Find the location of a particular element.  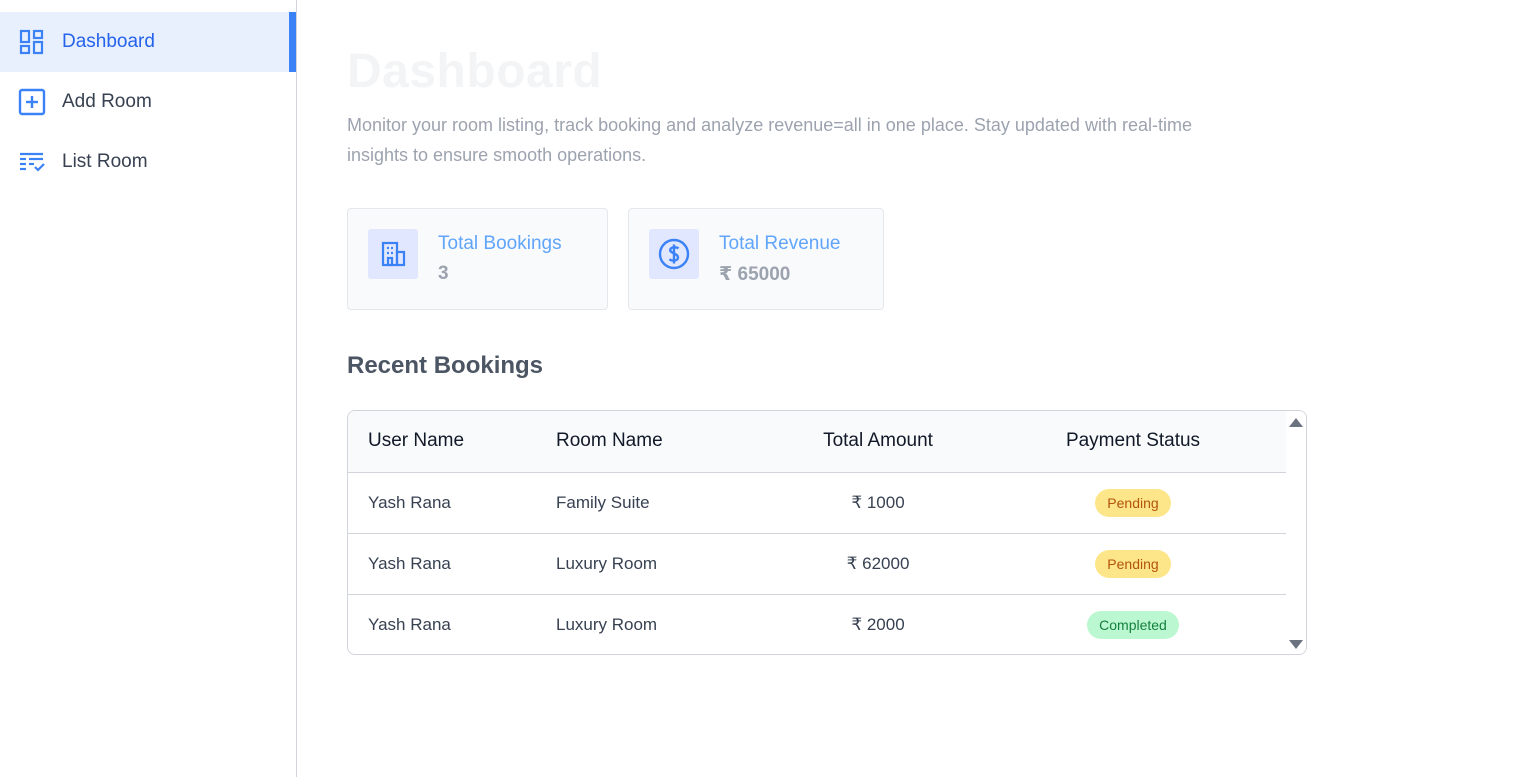

total-amount-cell: ₹ 2000 is located at coordinates (878, 623).